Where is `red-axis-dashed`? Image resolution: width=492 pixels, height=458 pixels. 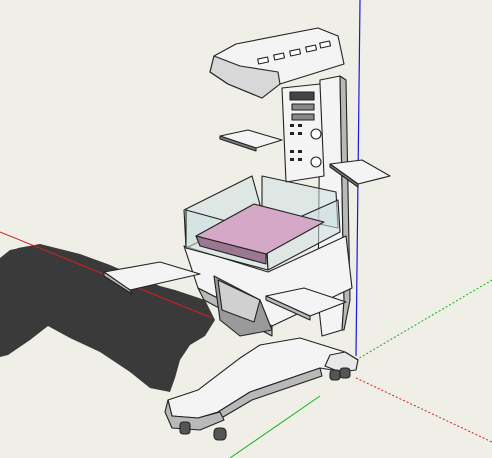
red-axis-dashed is located at coordinates (423, 410).